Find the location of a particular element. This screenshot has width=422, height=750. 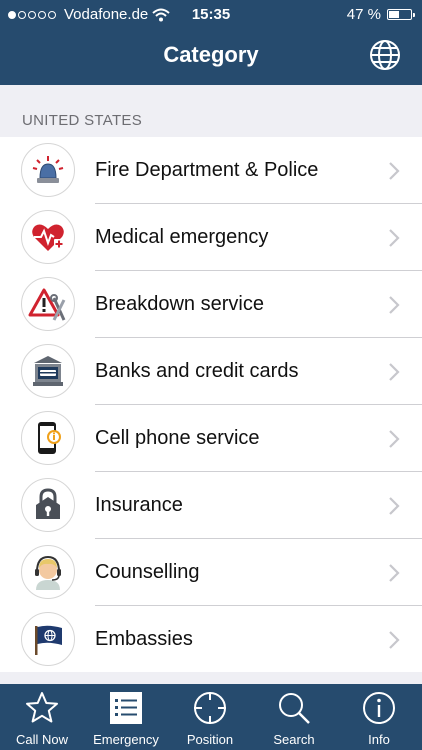

section-title: UNITED STATES is located at coordinates (82, 120).